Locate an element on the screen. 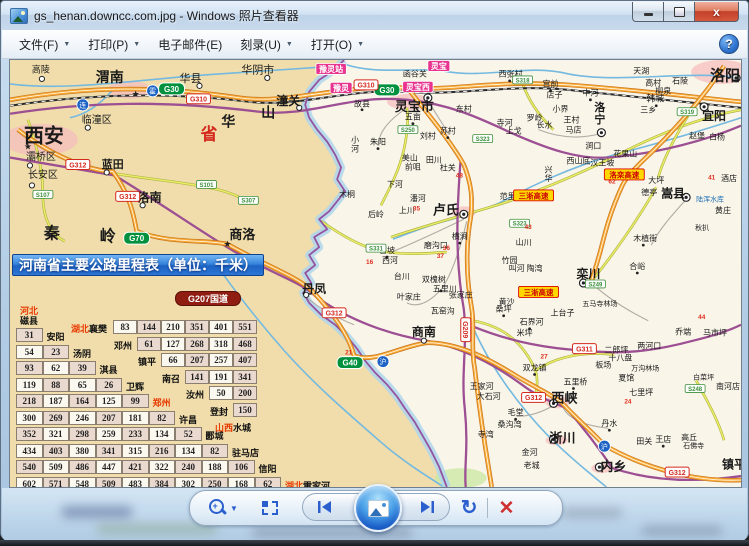  close-icon: x is located at coordinates (716, 11).